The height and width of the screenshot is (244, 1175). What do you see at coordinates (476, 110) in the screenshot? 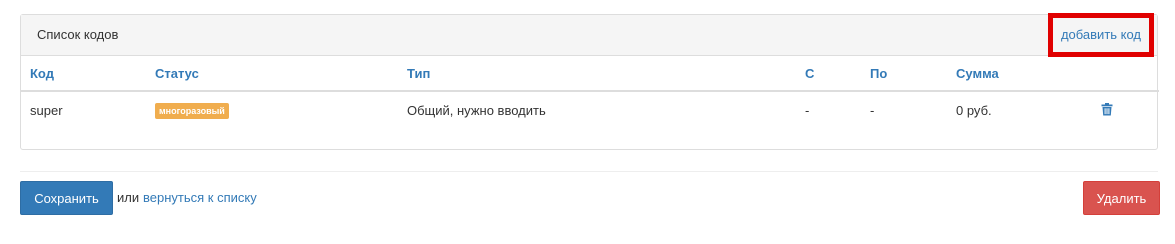
I see `cell-type: Общий, нужно вводить` at bounding box center [476, 110].